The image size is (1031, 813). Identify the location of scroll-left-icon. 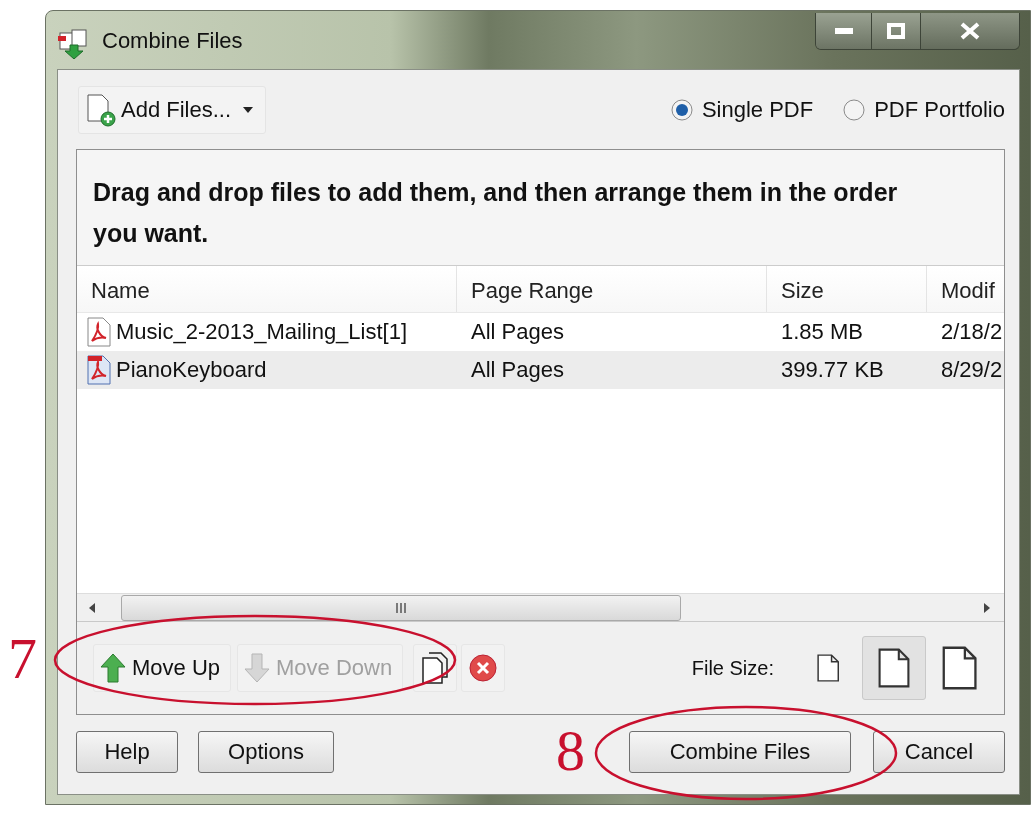
(92, 607).